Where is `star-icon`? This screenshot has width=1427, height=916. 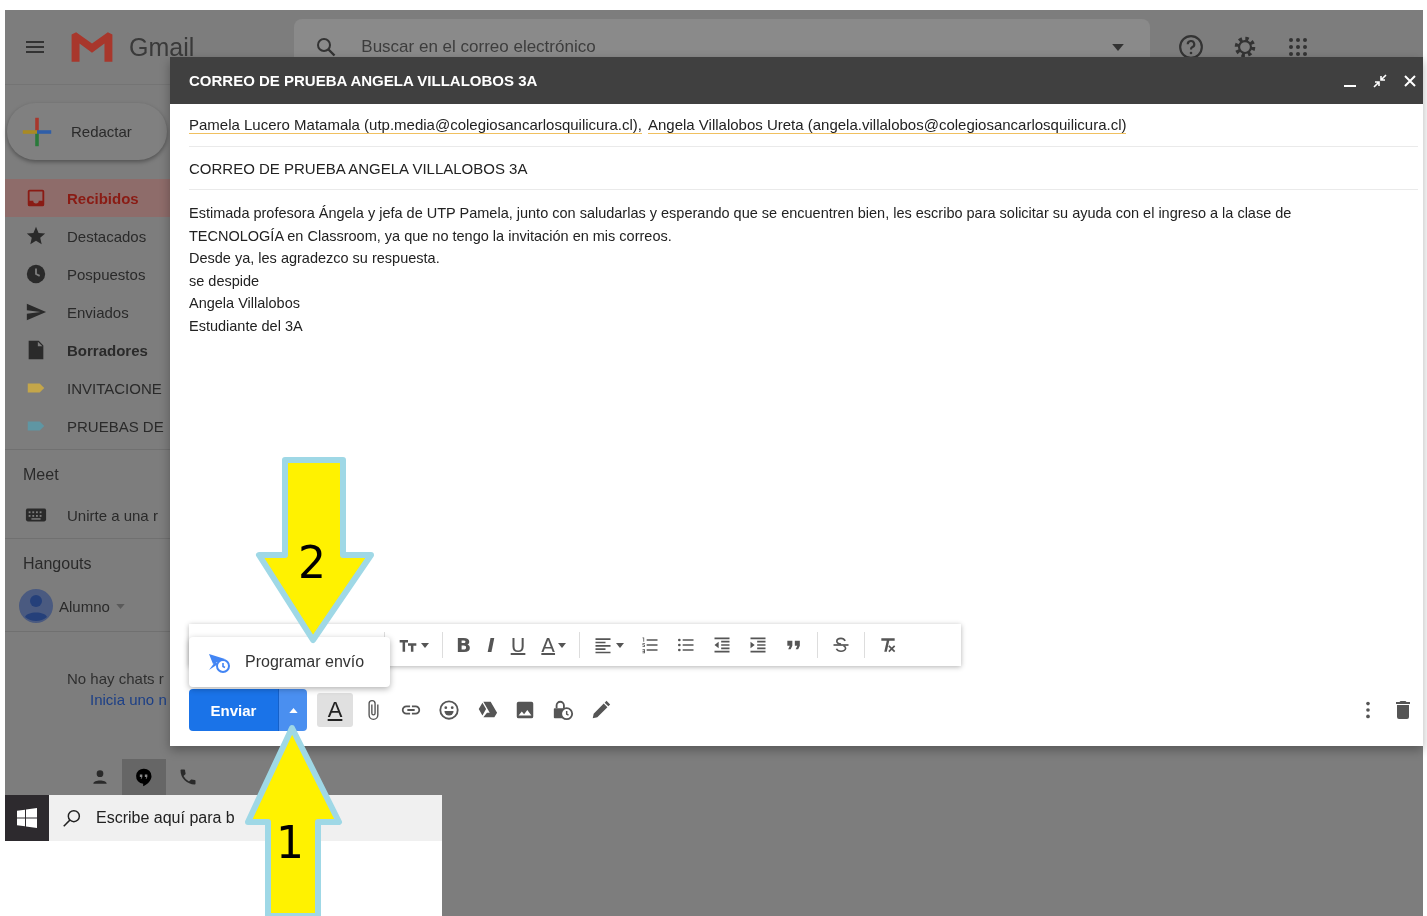 star-icon is located at coordinates (36, 236).